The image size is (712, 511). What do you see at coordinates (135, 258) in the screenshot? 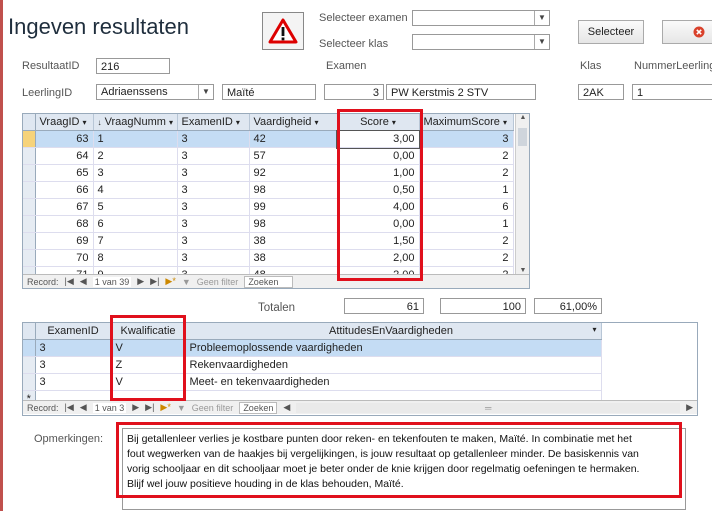
I see `cell-vraagnummer: 8` at bounding box center [135, 258].